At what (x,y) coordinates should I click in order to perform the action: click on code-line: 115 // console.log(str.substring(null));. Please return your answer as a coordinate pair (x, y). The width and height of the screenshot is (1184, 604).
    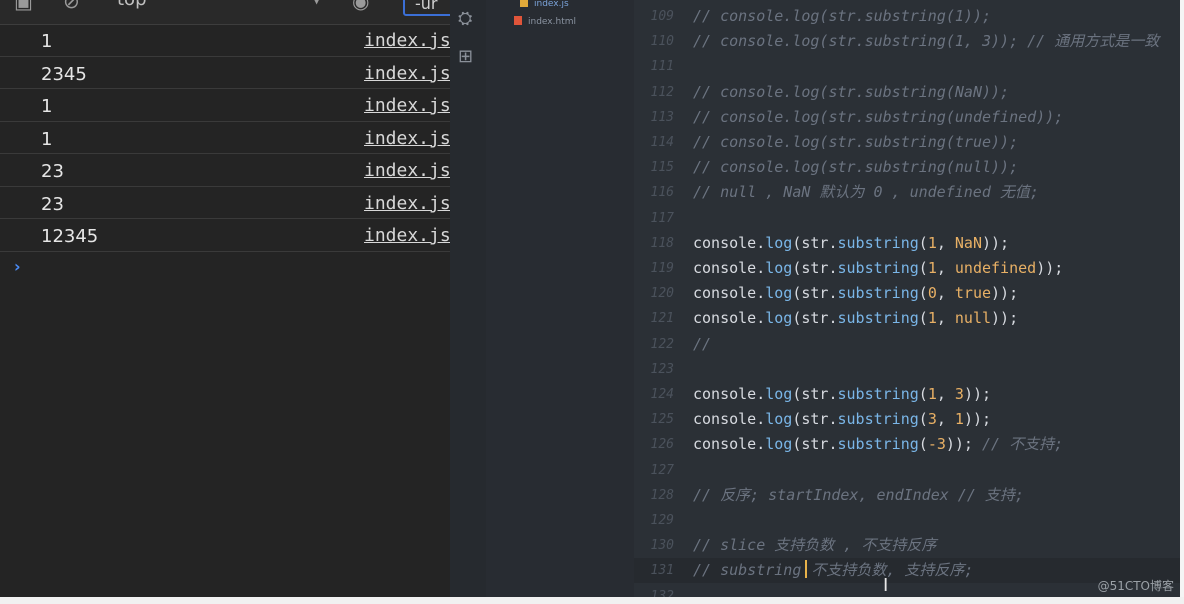
    Looking at the image, I should click on (907, 167).